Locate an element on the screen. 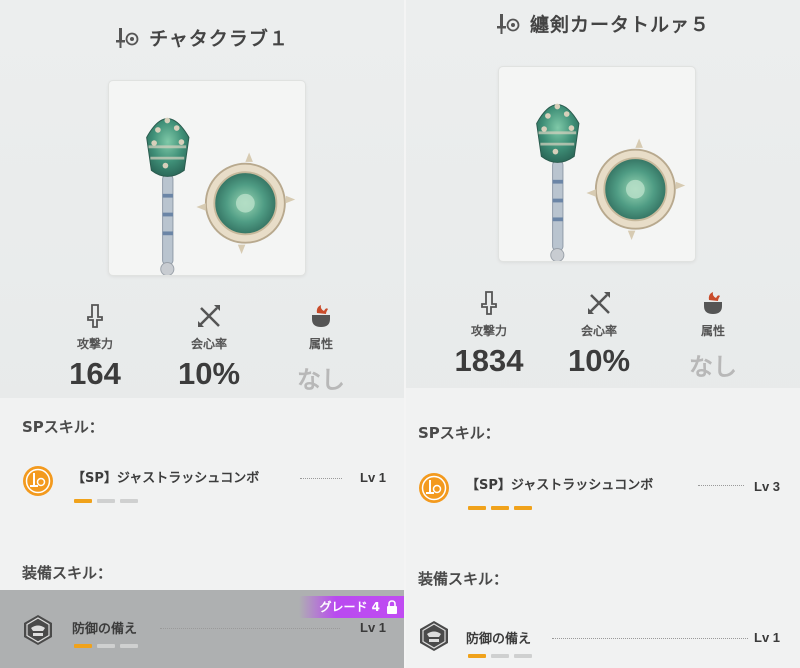  equip-skill-row: グレード 4 防御の備え Lv 1 is located at coordinates (202, 629).